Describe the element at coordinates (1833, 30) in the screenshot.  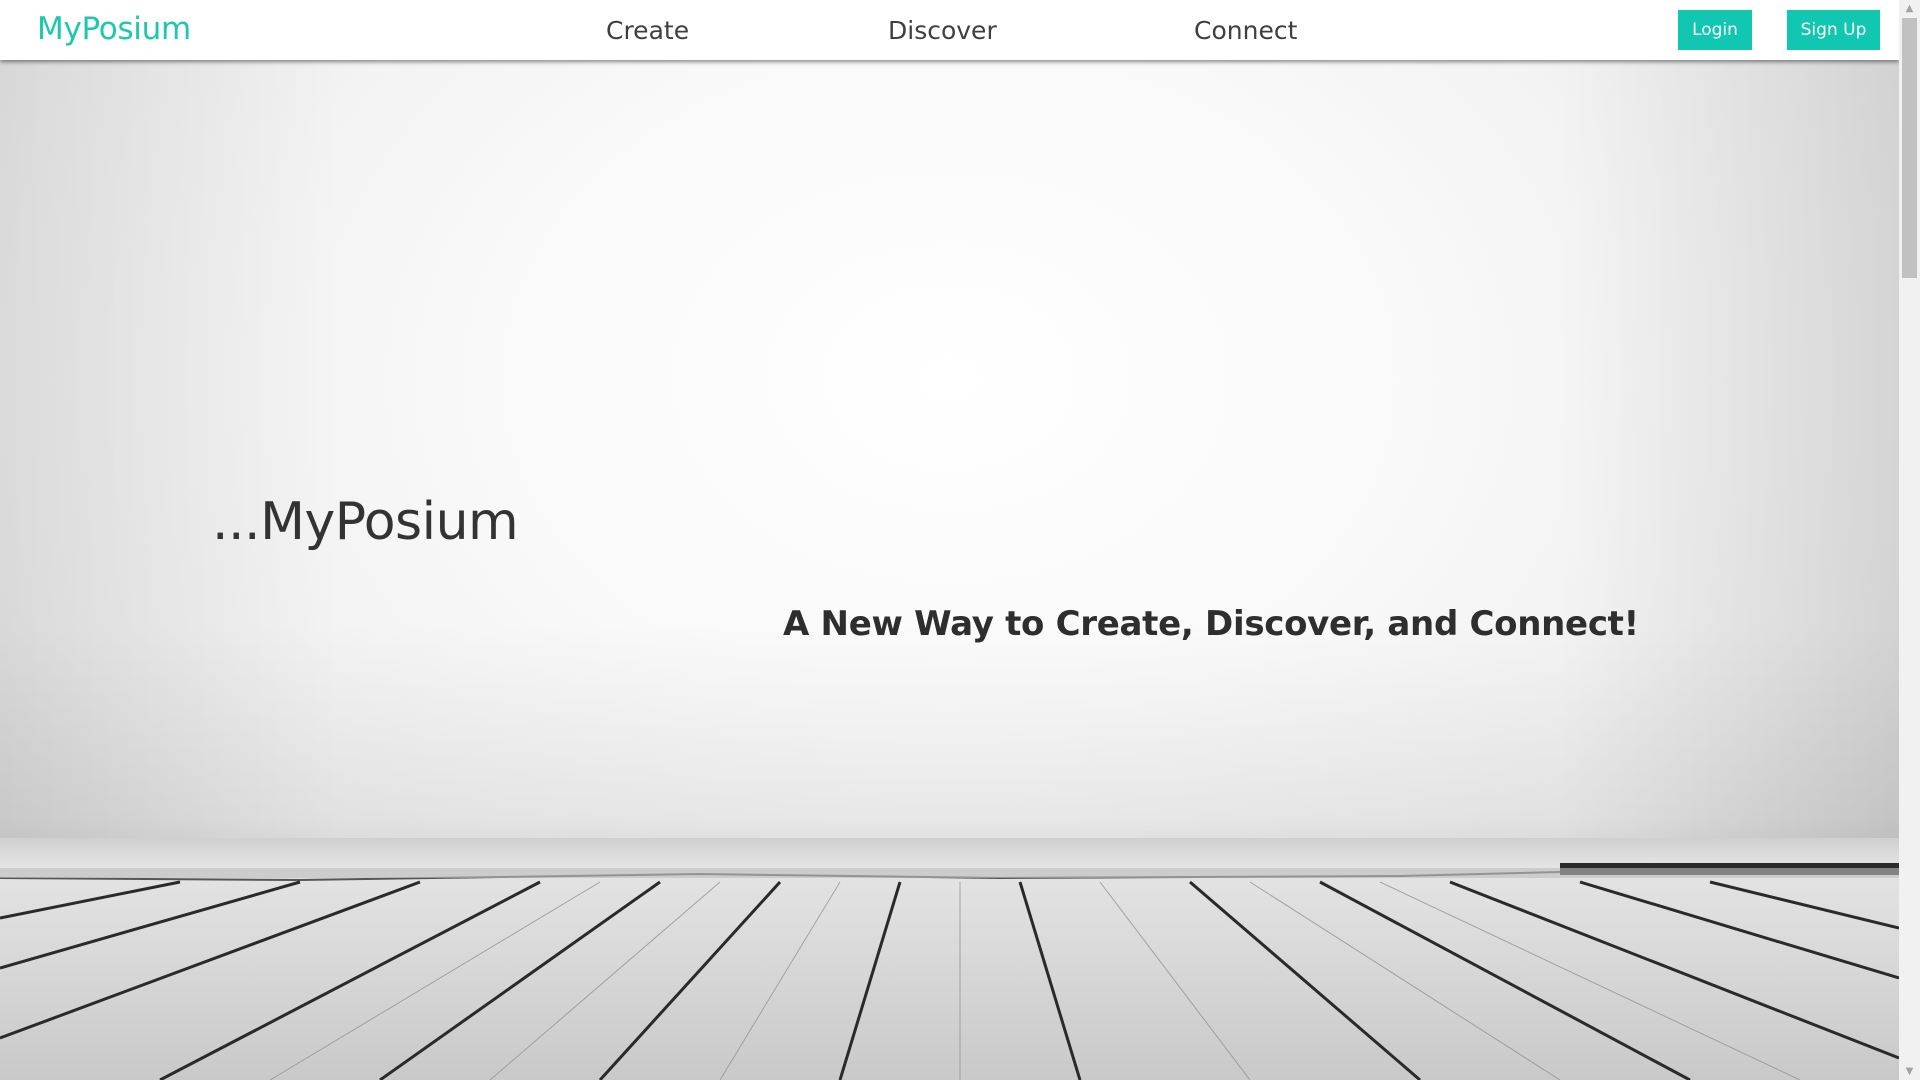
I see `signup-button: Sign Up` at that location.